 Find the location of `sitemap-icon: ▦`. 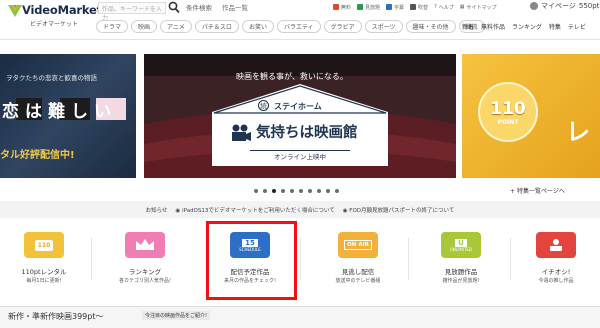

sitemap-icon: ▦ is located at coordinates (462, 7).